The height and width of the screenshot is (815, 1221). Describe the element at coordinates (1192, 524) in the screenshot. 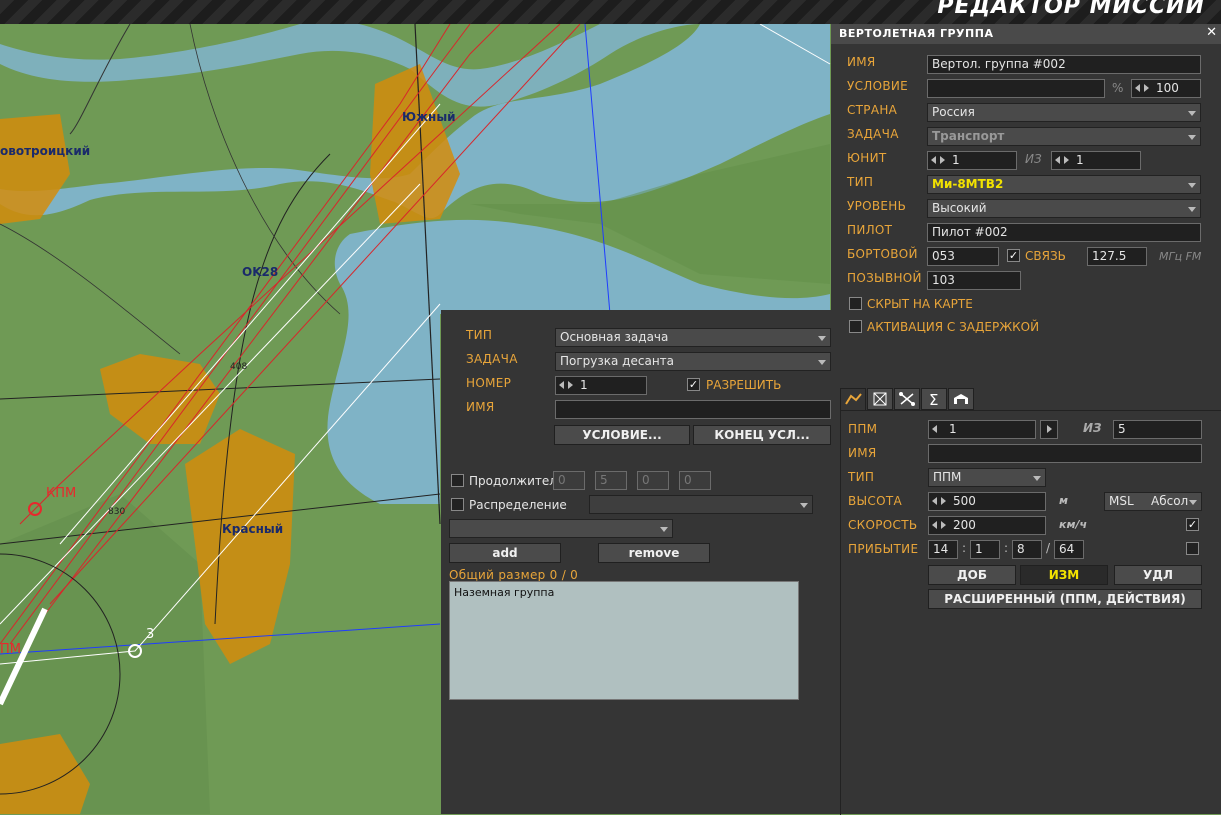

I see `speed-lock-checkbox: ✓` at that location.